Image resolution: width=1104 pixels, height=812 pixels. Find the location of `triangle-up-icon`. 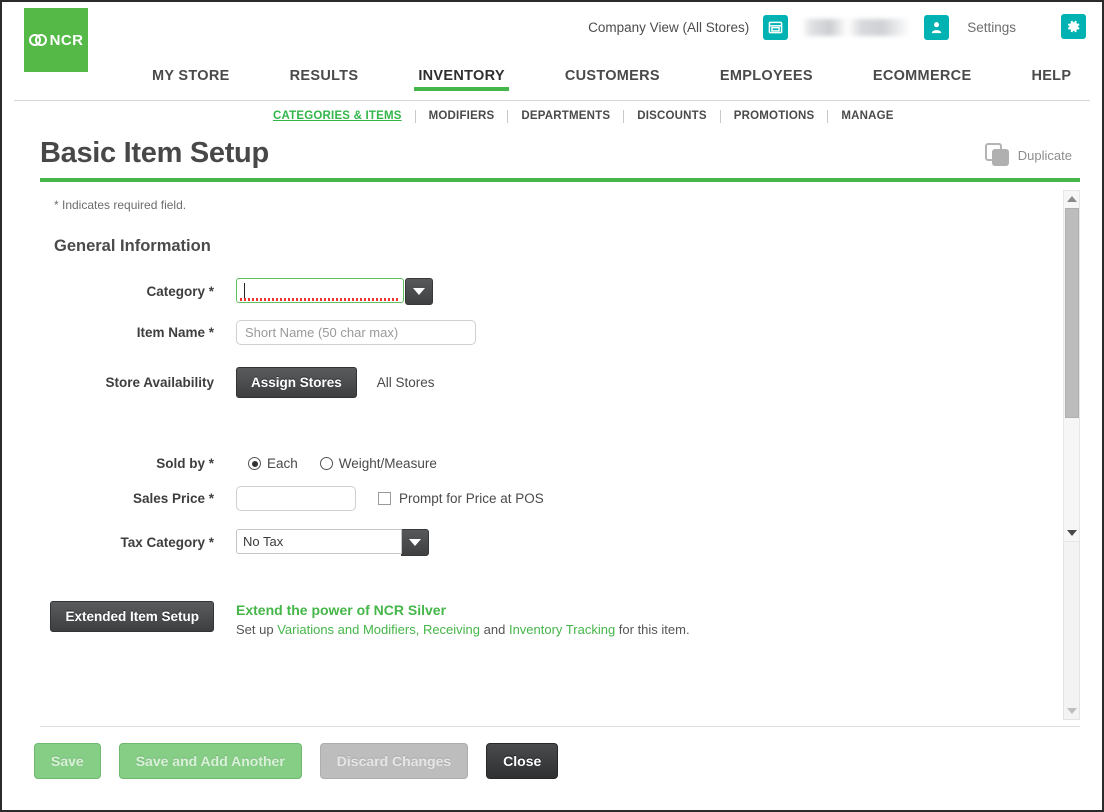

triangle-up-icon is located at coordinates (1071, 199).